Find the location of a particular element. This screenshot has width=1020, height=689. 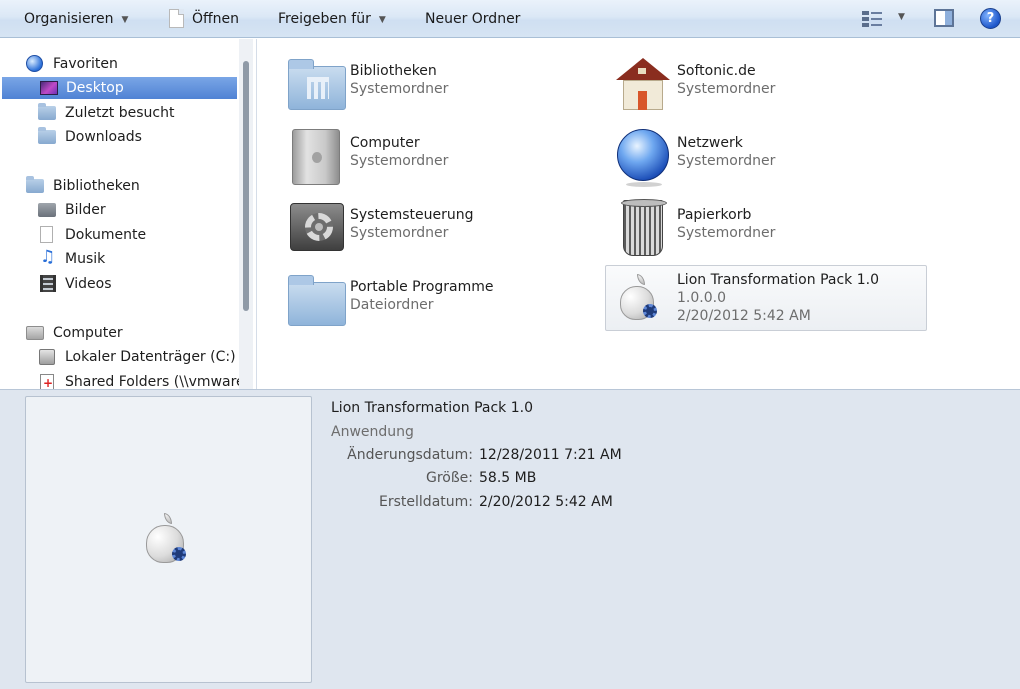

open-label: Öffnen is located at coordinates (216, 19).